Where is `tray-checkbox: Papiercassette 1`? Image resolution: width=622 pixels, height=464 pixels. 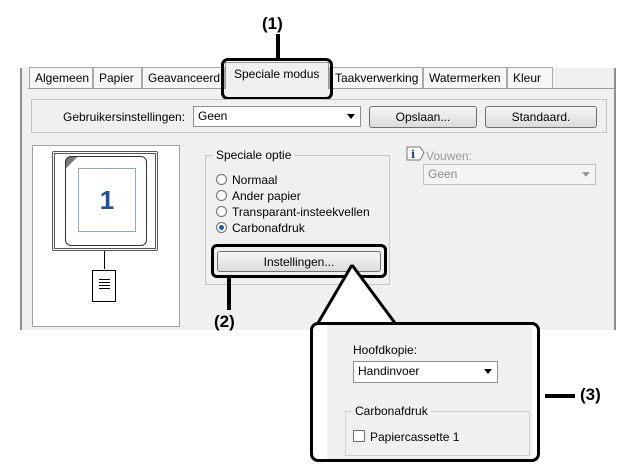 tray-checkbox: Papiercassette 1 is located at coordinates (428, 437).